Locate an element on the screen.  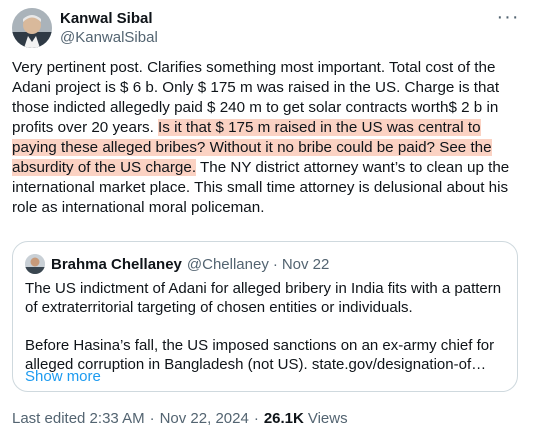
views-count: 26.1K is located at coordinates (283, 418).